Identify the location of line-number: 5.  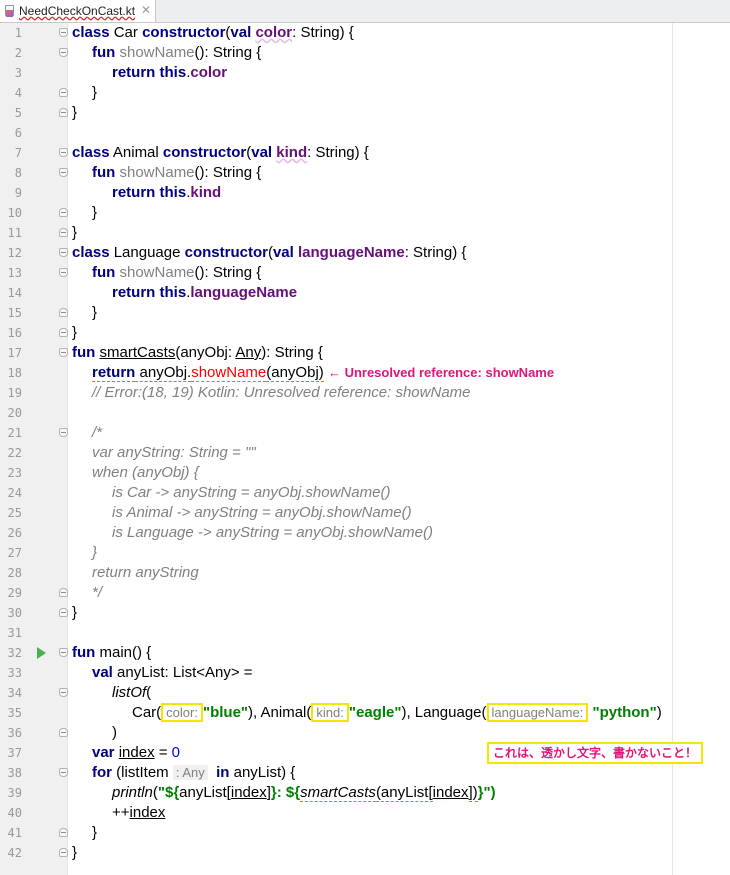
(18, 113).